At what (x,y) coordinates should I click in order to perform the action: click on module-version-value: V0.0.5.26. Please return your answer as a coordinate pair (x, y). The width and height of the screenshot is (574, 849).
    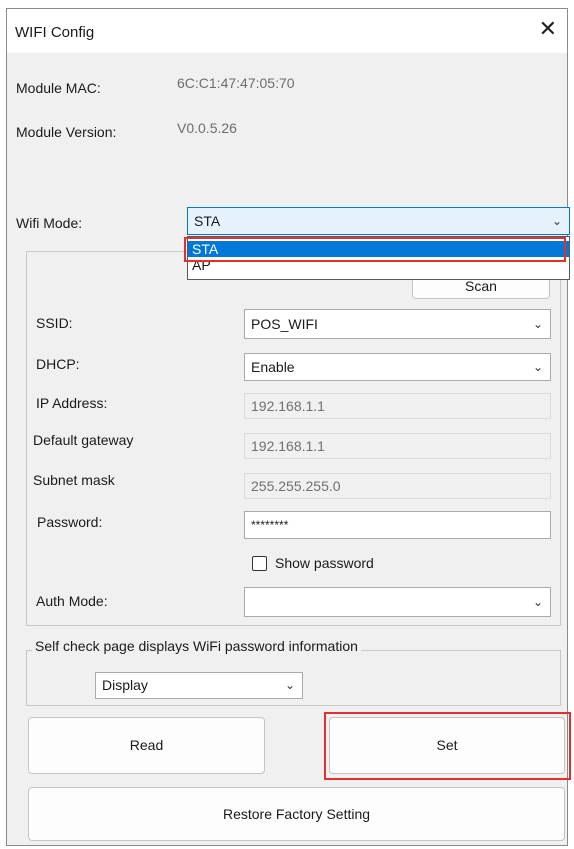
    Looking at the image, I should click on (207, 128).